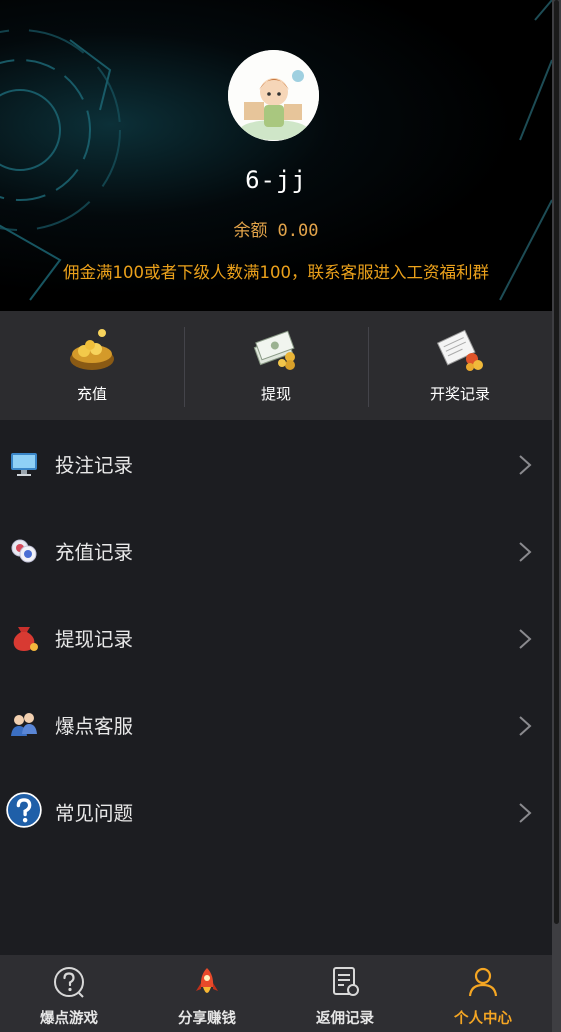 This screenshot has width=561, height=1032. What do you see at coordinates (276, 811) in the screenshot?
I see `menu-item-faq: 常见问题` at bounding box center [276, 811].